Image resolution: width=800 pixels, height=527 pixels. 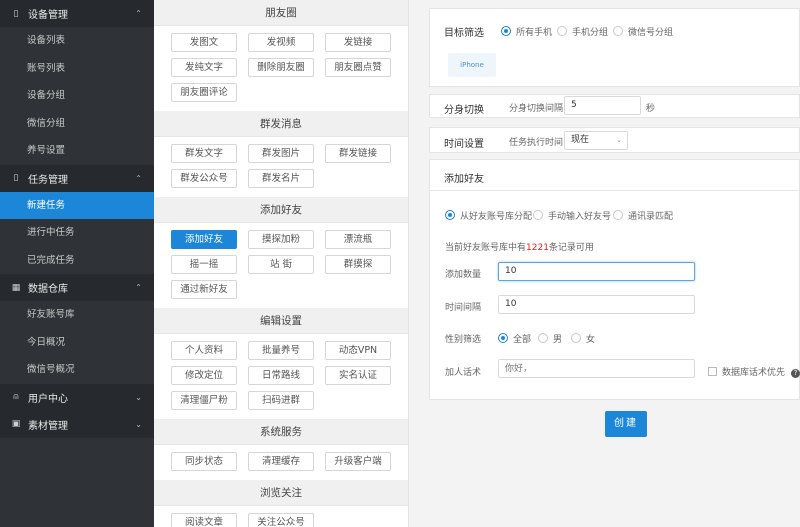 I want to click on task-type-button: 删除朋友圈, so click(x=281, y=67).